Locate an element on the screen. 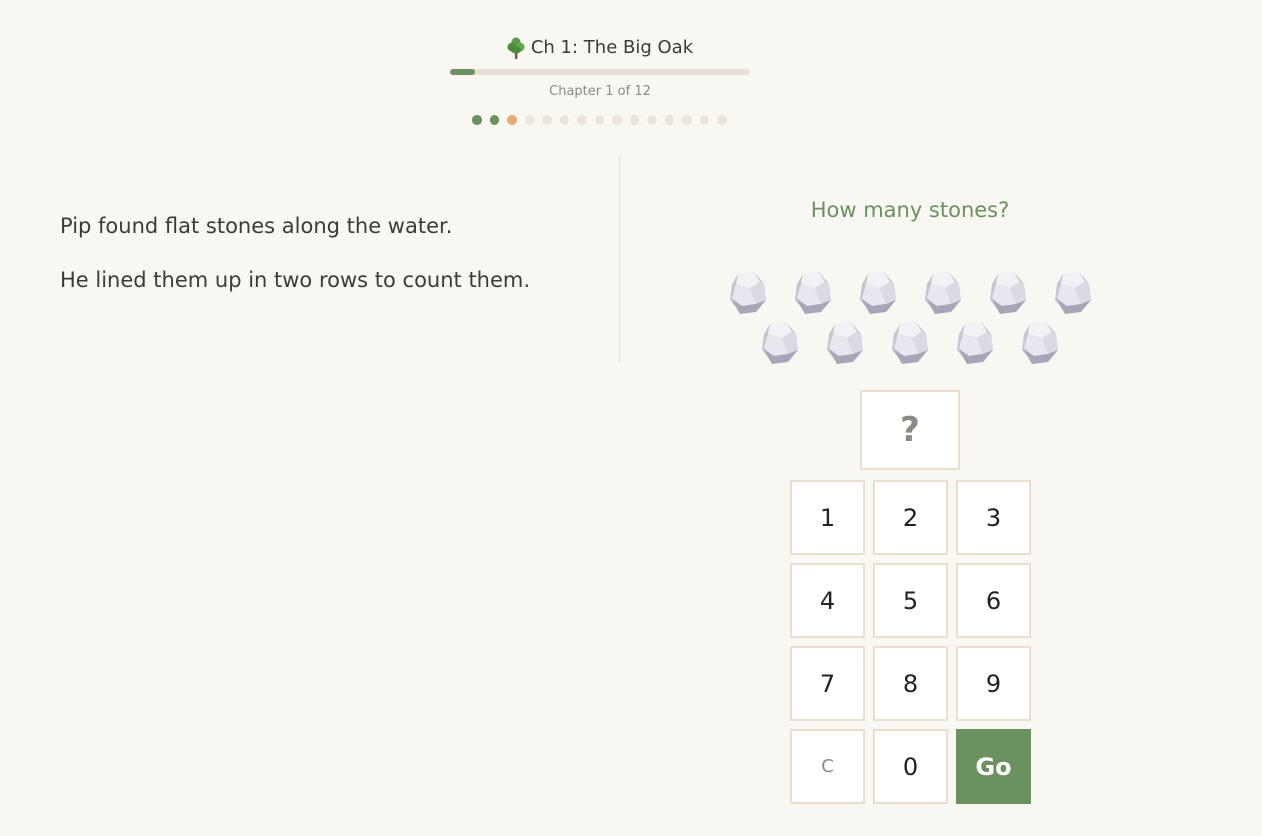 This screenshot has width=1262, height=836. stone-grid is located at coordinates (910, 320).